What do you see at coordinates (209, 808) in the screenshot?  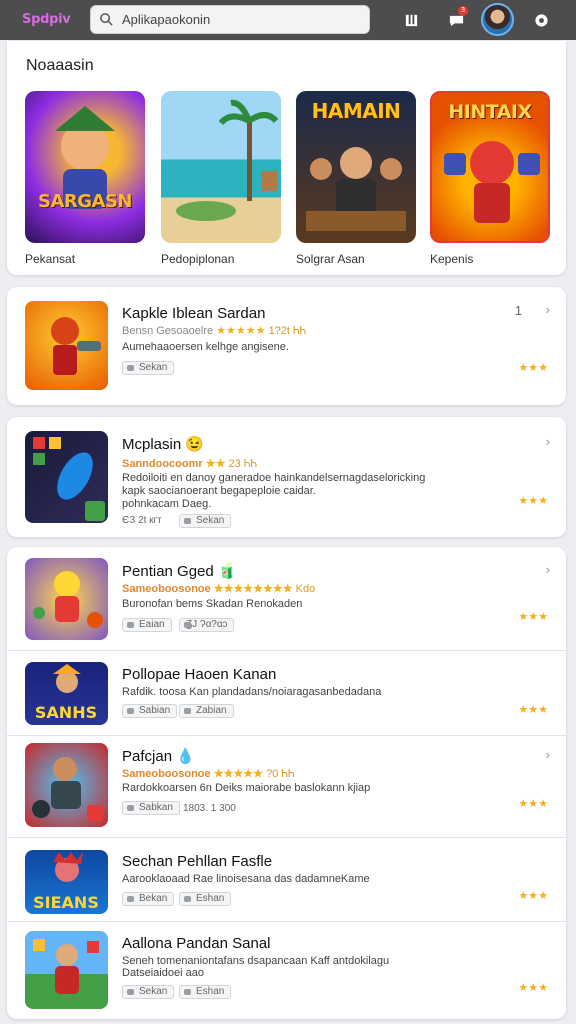 I see `app-size: 1803. 1 300` at bounding box center [209, 808].